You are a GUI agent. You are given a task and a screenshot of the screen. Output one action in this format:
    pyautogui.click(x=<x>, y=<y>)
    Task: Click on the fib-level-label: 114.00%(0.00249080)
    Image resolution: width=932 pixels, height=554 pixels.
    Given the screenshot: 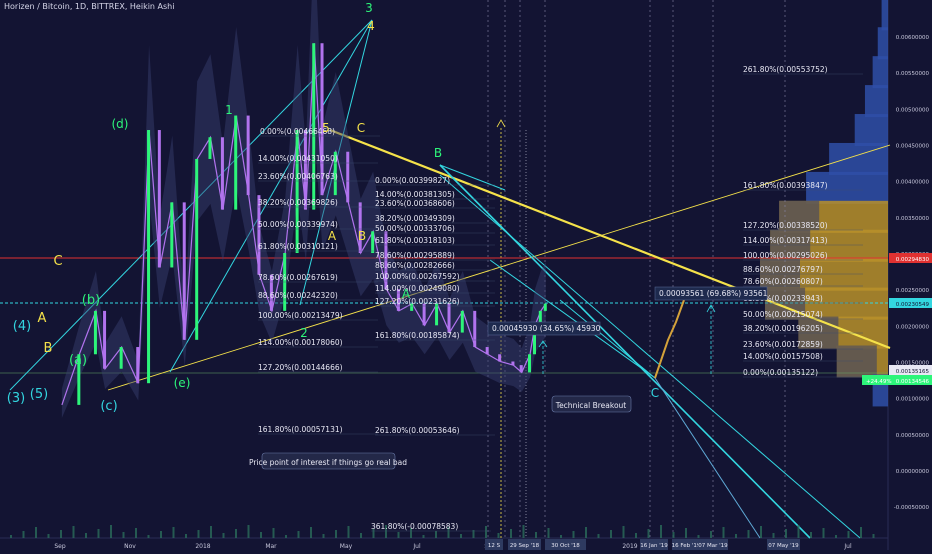 What is the action you would take?
    pyautogui.click(x=417, y=288)
    